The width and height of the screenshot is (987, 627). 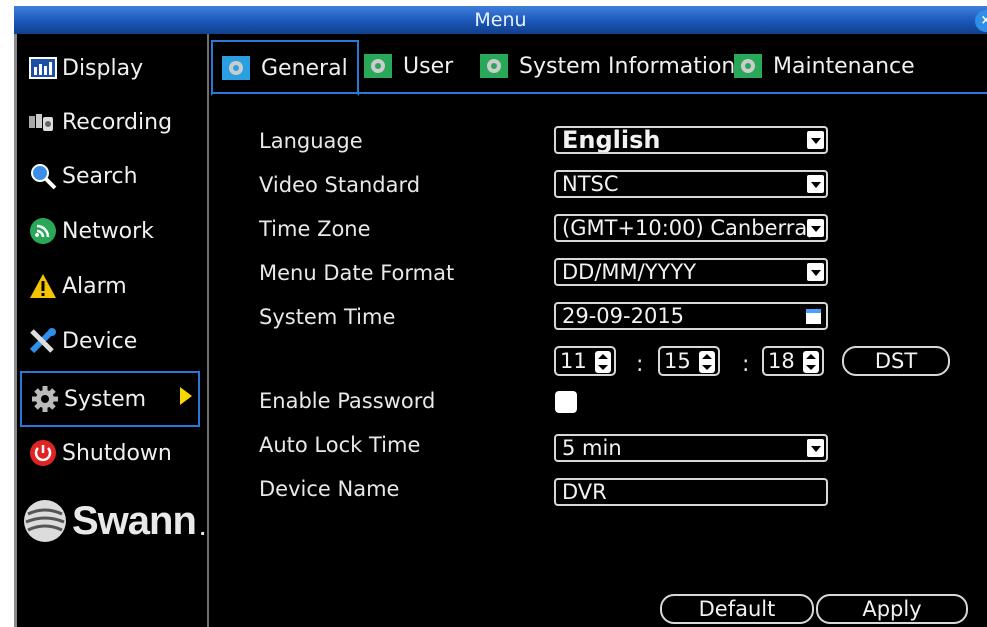 What do you see at coordinates (100, 341) in the screenshot?
I see `sidebar-item-label: Device` at bounding box center [100, 341].